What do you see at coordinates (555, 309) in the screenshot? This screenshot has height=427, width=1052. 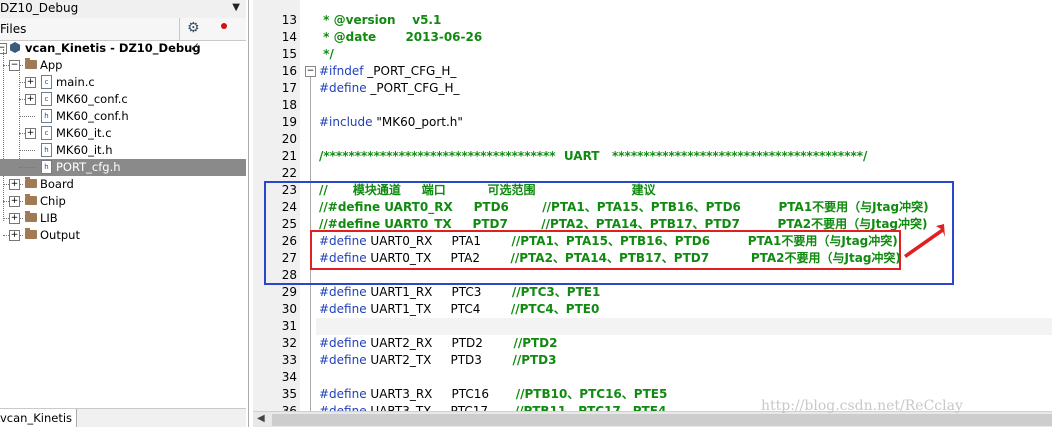 I see `code-comment: //PTC4、PTE0` at bounding box center [555, 309].